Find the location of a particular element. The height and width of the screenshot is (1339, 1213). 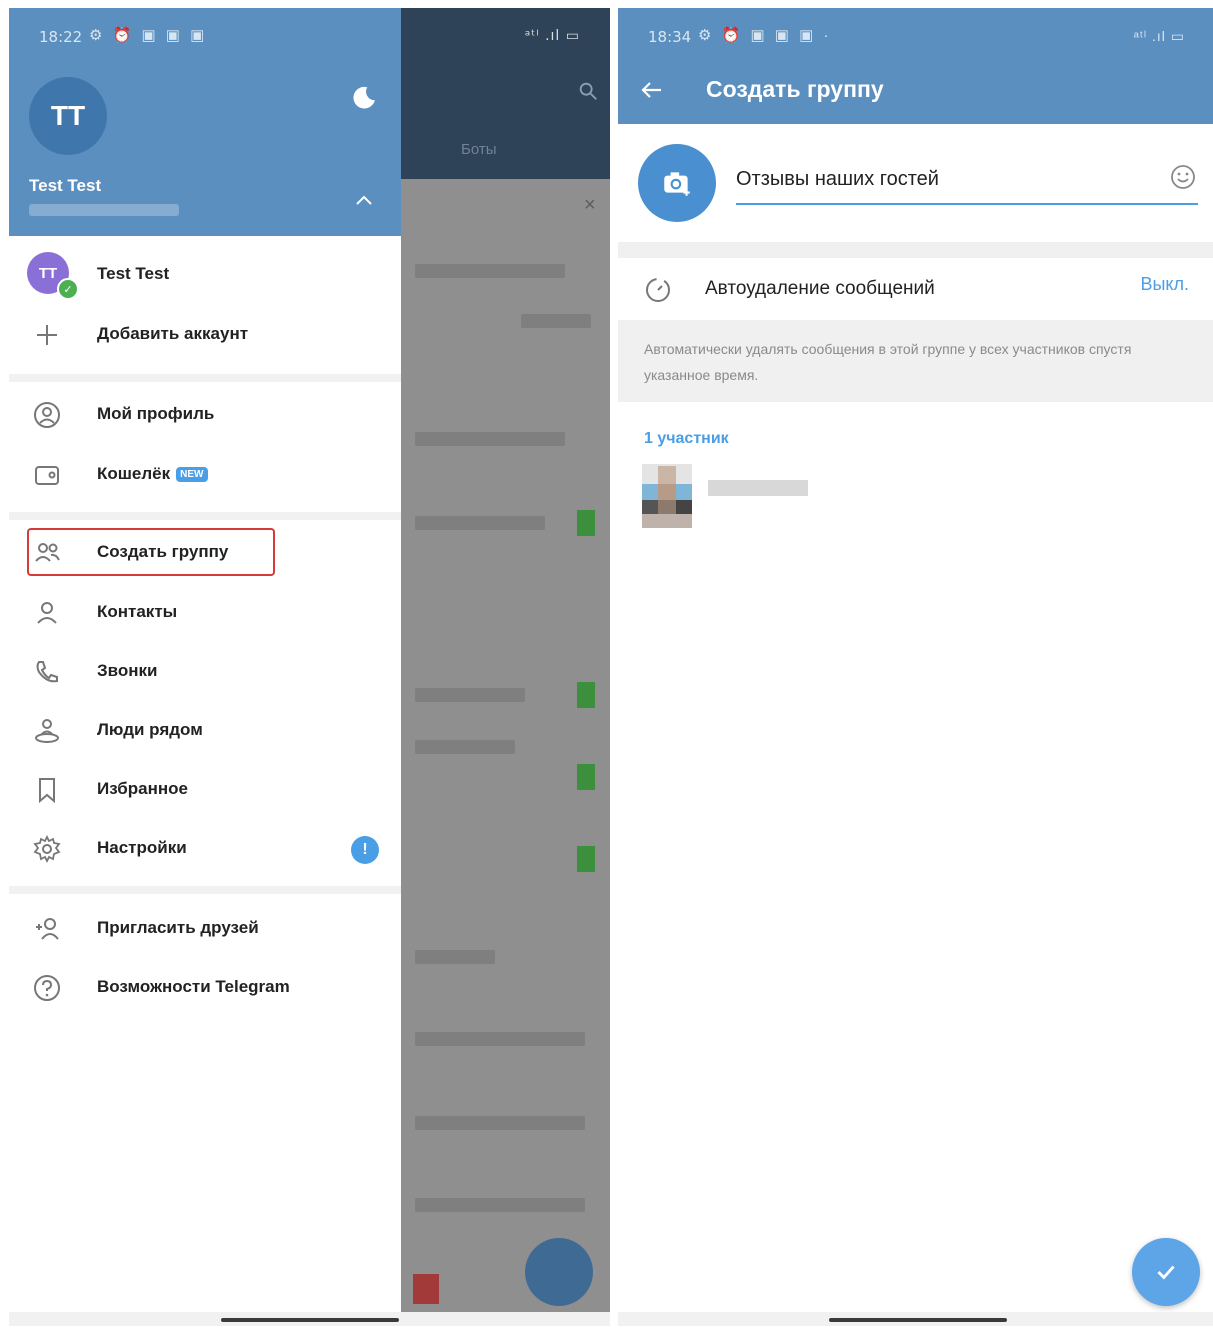

member-avatar is located at coordinates (667, 496).